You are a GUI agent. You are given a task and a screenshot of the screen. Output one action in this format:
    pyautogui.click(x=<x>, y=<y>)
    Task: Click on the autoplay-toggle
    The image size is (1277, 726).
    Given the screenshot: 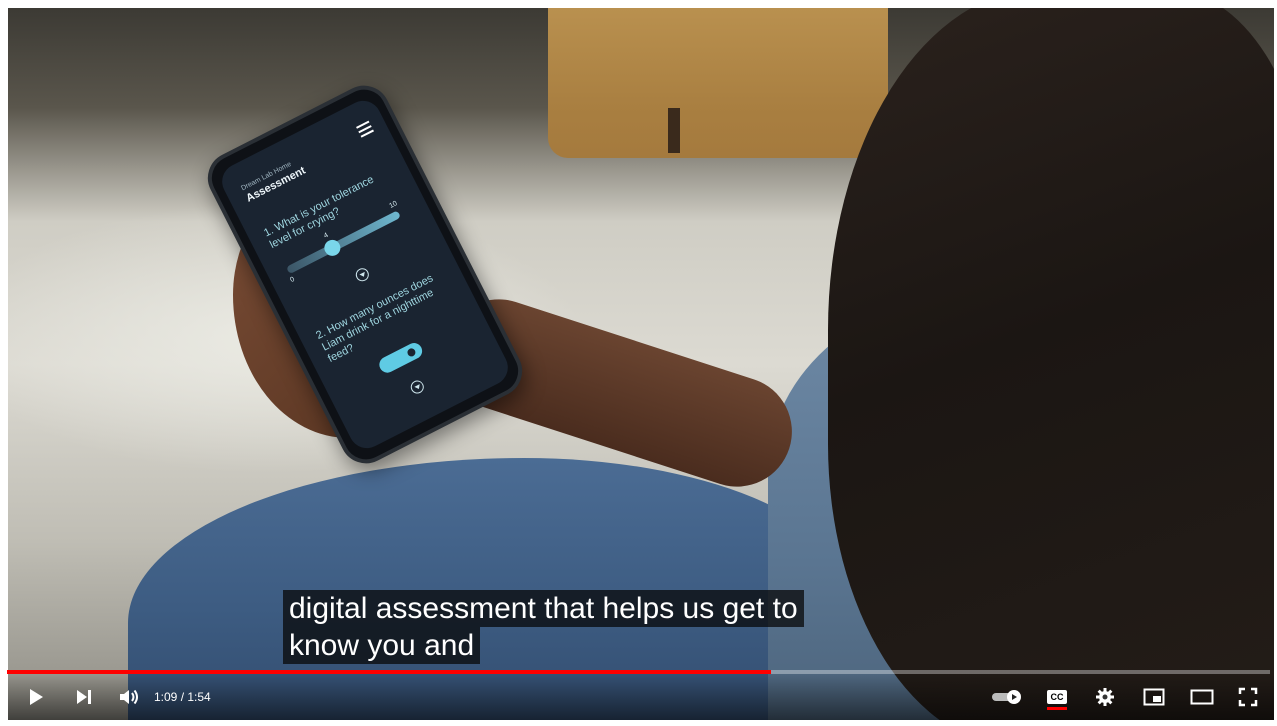 What is the action you would take?
    pyautogui.click(x=1007, y=697)
    